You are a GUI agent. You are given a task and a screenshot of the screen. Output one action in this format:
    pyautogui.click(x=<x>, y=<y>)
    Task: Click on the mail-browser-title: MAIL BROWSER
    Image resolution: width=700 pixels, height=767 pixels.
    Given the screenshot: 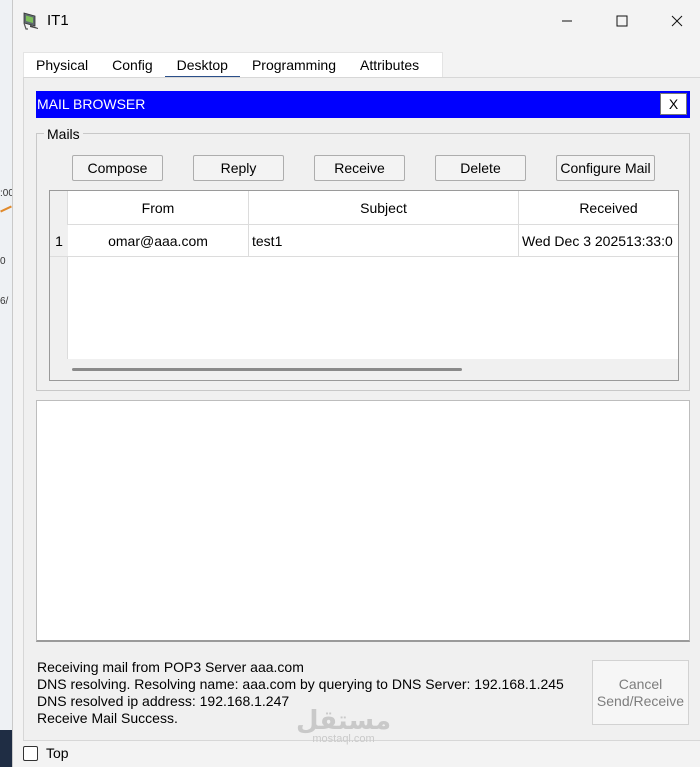 What is the action you would take?
    pyautogui.click(x=91, y=104)
    